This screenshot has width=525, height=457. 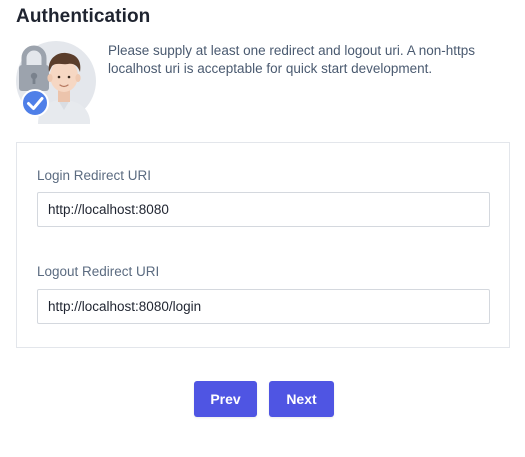 What do you see at coordinates (263, 209) in the screenshot?
I see `login-redirect-input` at bounding box center [263, 209].